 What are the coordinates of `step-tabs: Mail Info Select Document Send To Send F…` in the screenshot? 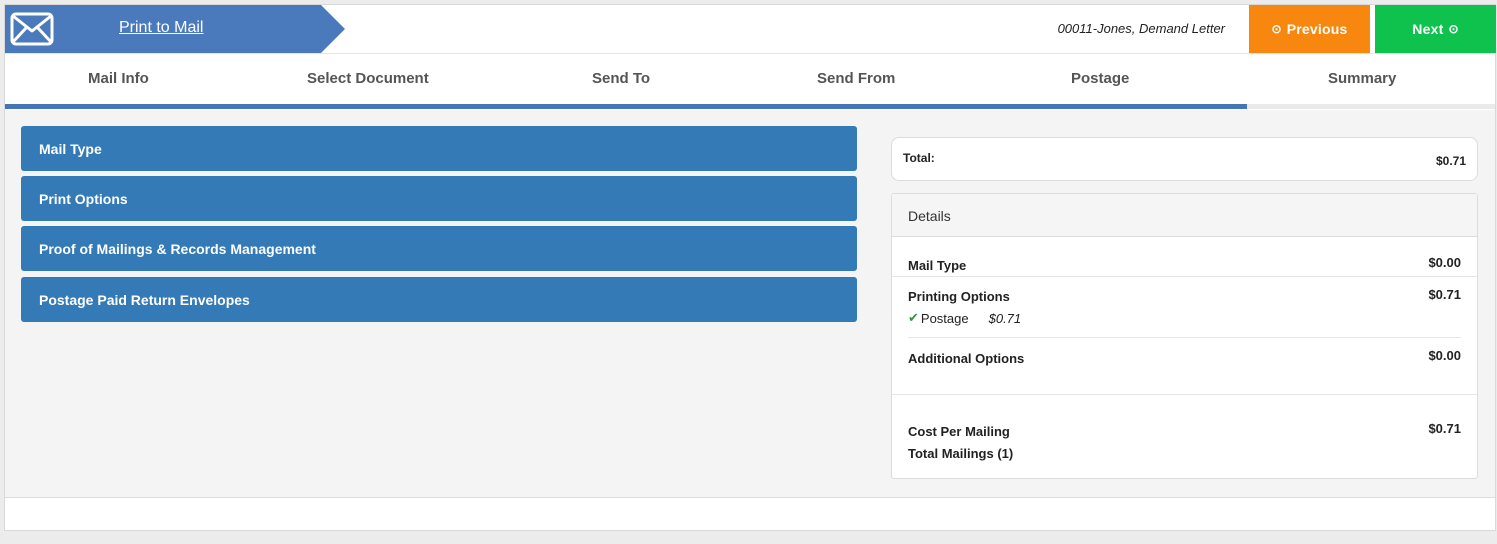 It's located at (750, 81).